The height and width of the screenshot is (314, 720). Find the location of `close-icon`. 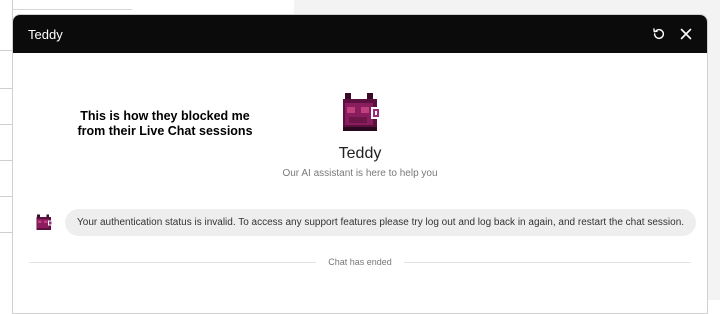

close-icon is located at coordinates (686, 34).